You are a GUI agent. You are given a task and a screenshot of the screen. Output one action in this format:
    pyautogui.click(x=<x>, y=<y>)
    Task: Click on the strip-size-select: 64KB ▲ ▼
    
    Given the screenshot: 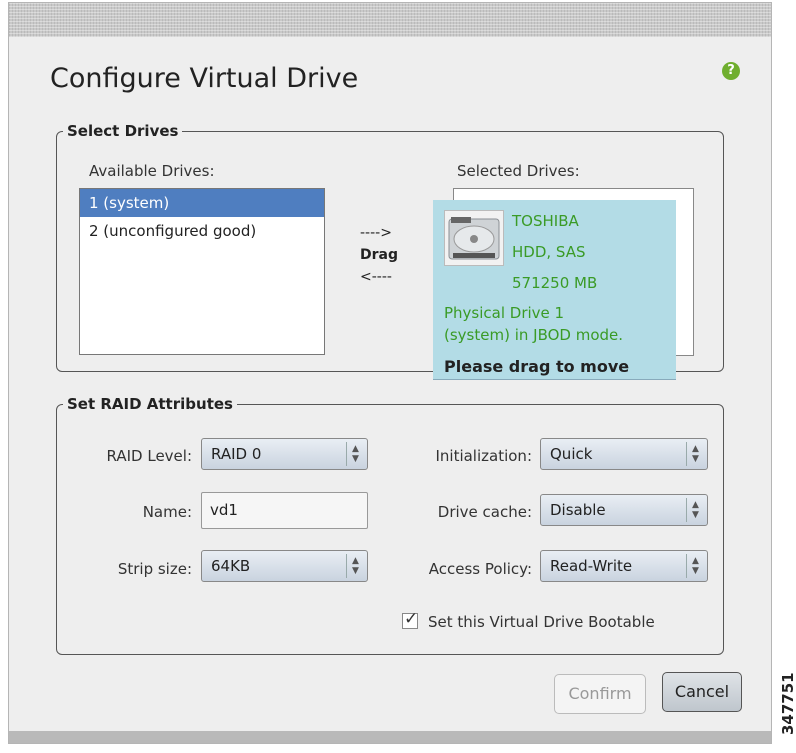 What is the action you would take?
    pyautogui.click(x=284, y=566)
    